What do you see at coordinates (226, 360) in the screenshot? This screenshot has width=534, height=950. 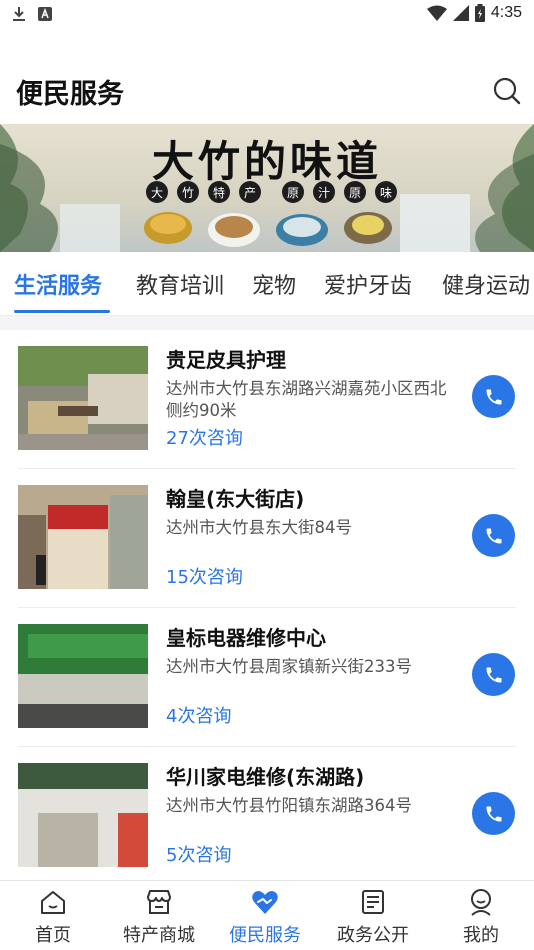 I see `listing-name: 贵足皮具护理` at bounding box center [226, 360].